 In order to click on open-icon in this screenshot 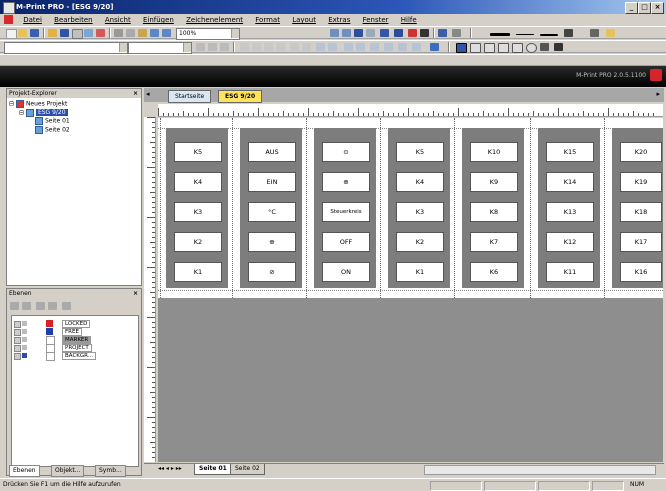, I will do `click(22, 33)`.